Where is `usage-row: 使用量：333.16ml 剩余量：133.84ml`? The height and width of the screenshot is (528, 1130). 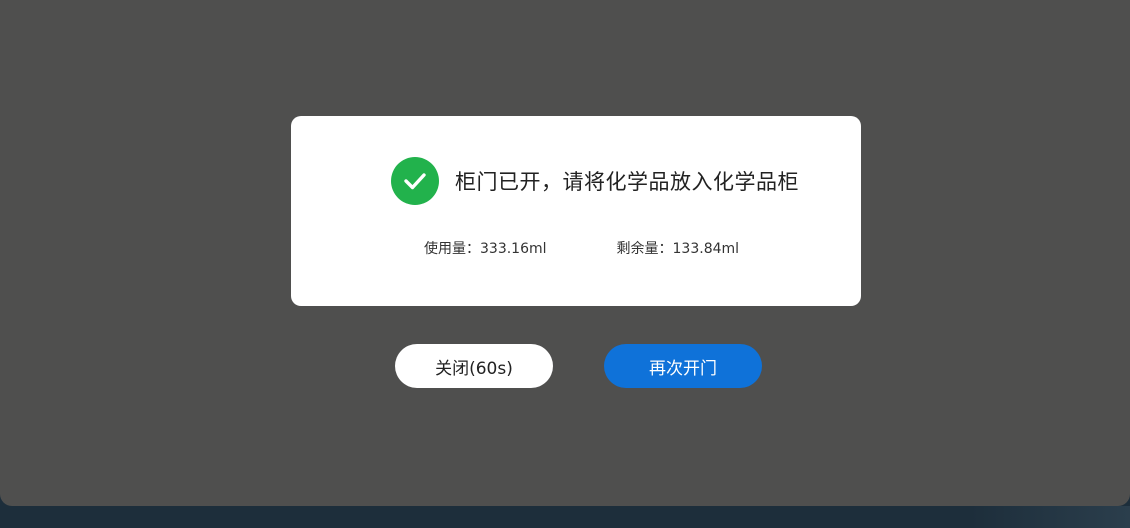 usage-row: 使用量：333.16ml 剩余量：133.84ml is located at coordinates (581, 248).